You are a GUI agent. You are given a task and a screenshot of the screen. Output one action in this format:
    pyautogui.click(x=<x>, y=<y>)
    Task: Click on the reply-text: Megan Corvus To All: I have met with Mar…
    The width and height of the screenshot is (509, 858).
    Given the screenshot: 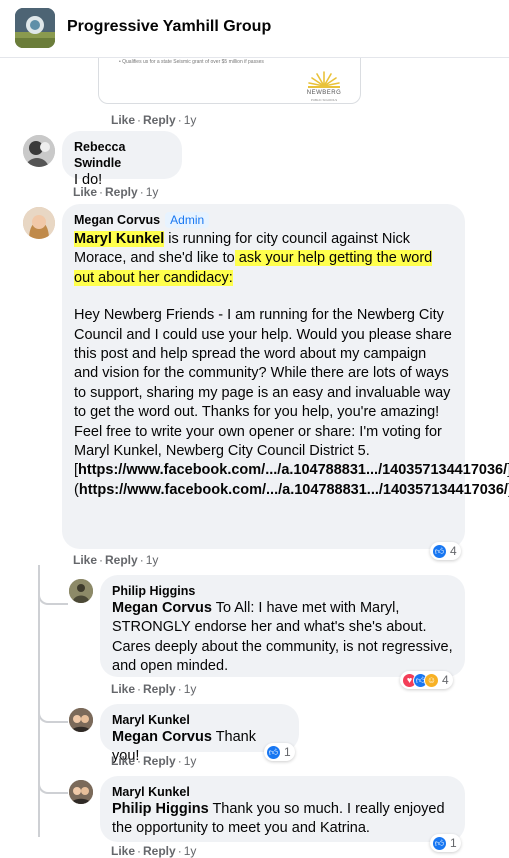 What is the action you would take?
    pyautogui.click(x=282, y=637)
    